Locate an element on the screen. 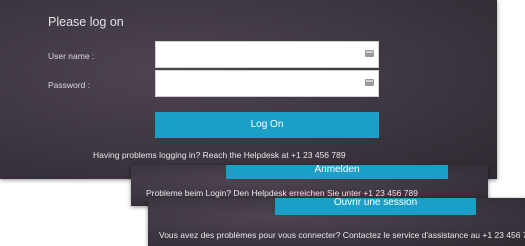 The height and width of the screenshot is (246, 525). log-on-button: Log On is located at coordinates (267, 125).